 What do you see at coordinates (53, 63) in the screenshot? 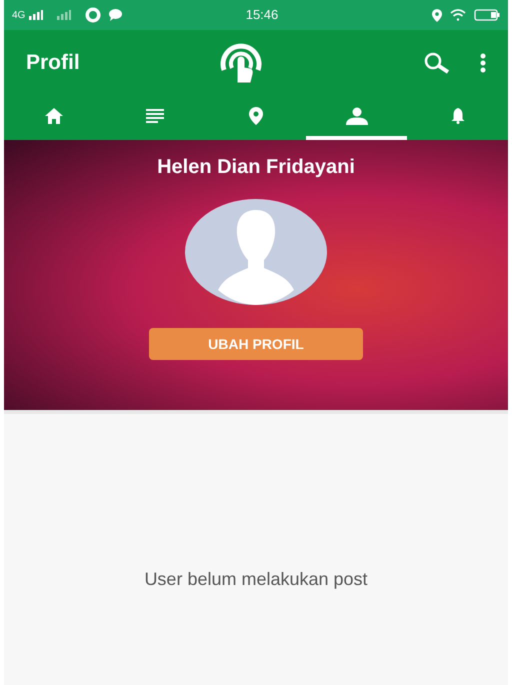
I see `app-bar-title: Profil` at bounding box center [53, 63].